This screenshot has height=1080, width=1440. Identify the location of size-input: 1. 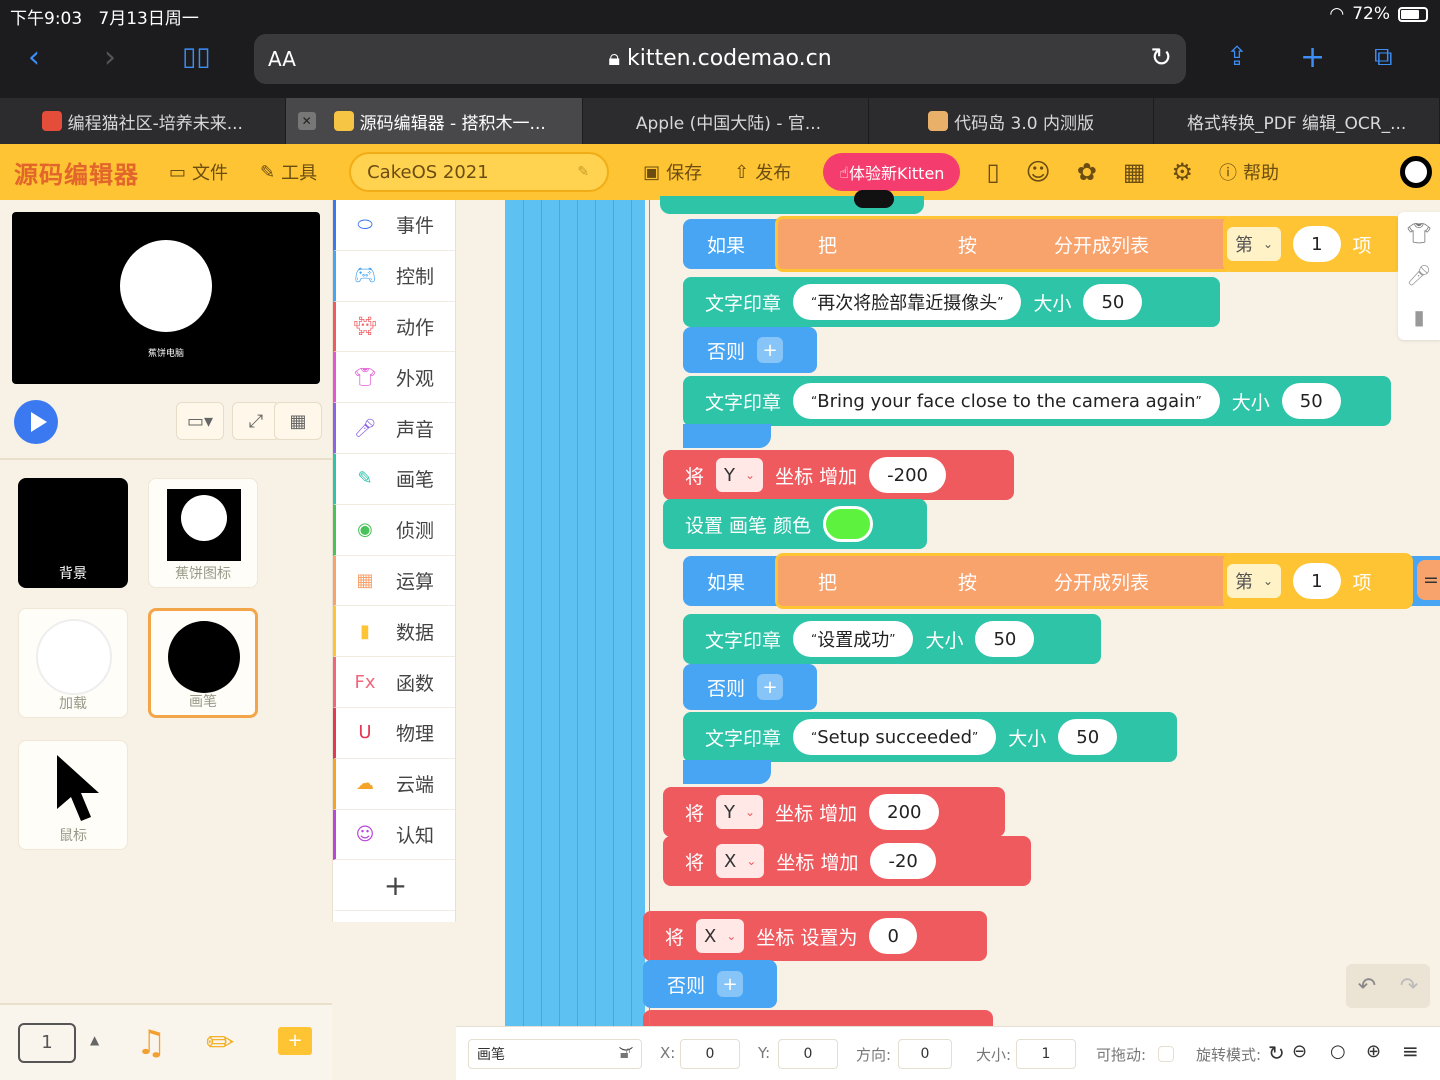
(1046, 1054).